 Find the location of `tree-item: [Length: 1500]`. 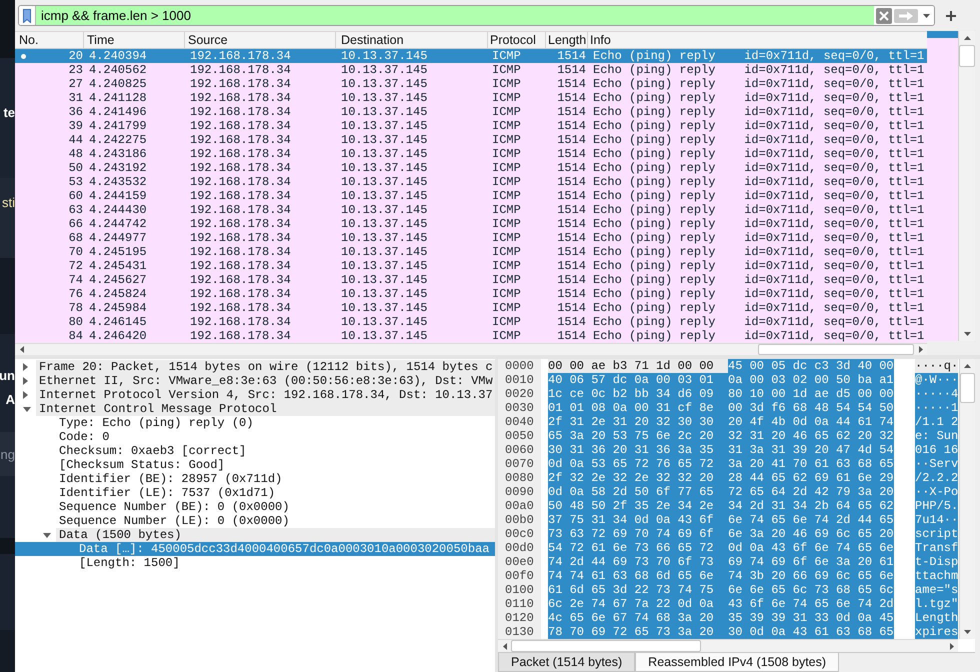

tree-item: [Length: 1500] is located at coordinates (255, 563).